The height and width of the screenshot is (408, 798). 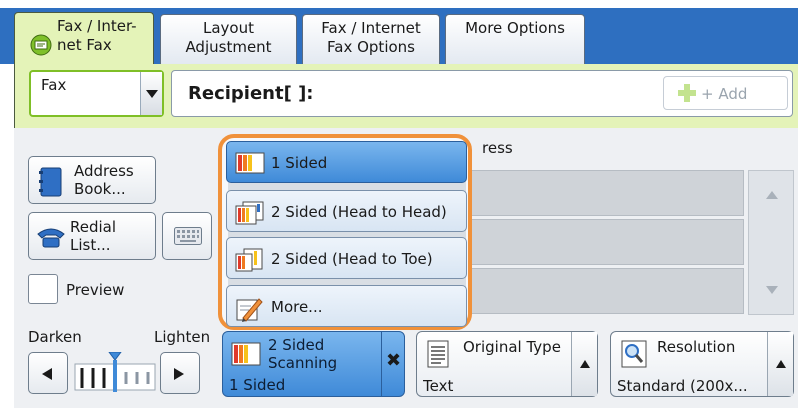 I want to click on two-sided-head-to-toe-icon, so click(x=249, y=260).